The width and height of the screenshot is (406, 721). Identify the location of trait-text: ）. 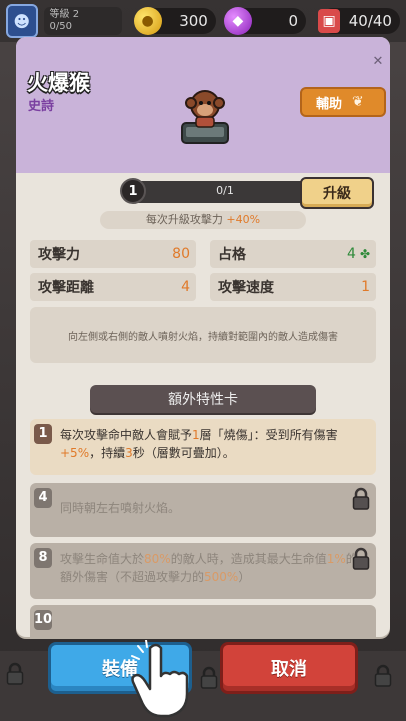
(244, 577).